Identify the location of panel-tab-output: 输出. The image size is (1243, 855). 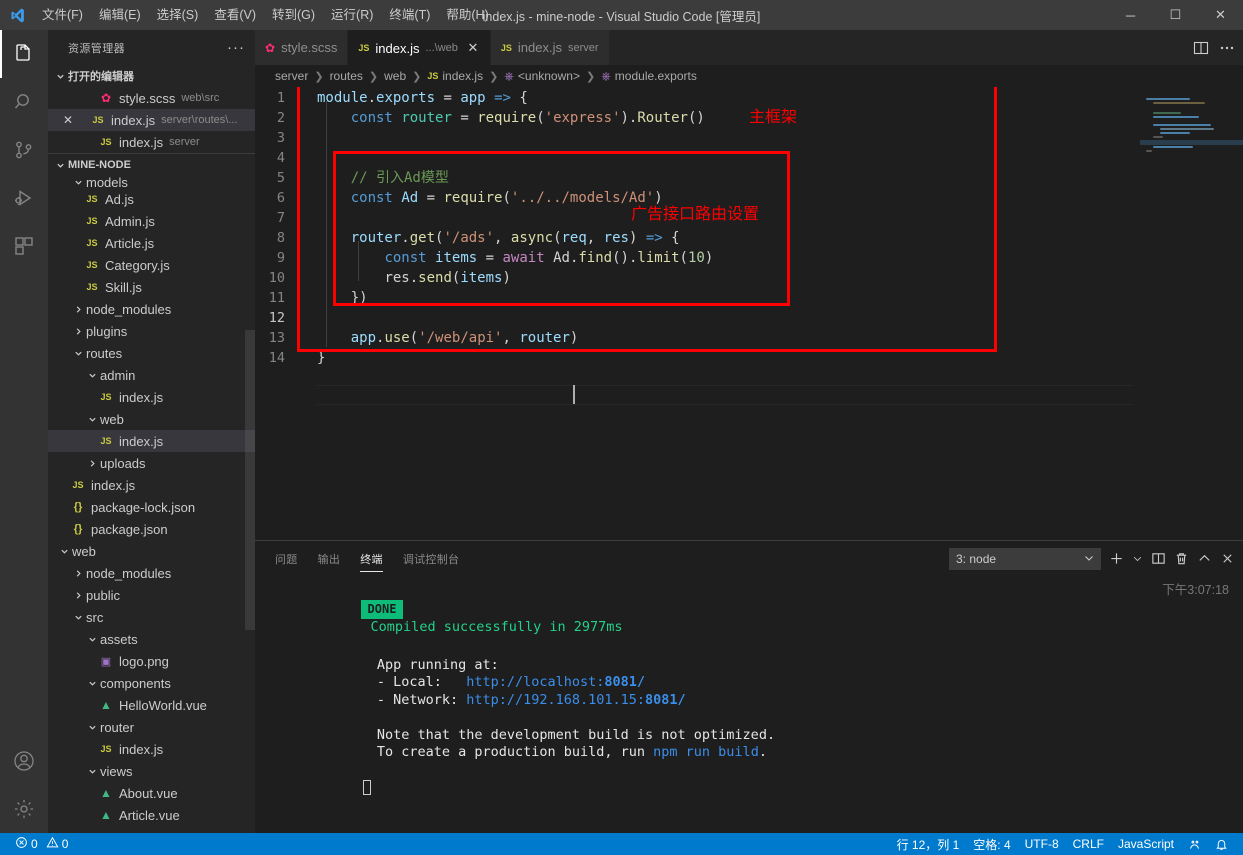
(329, 558).